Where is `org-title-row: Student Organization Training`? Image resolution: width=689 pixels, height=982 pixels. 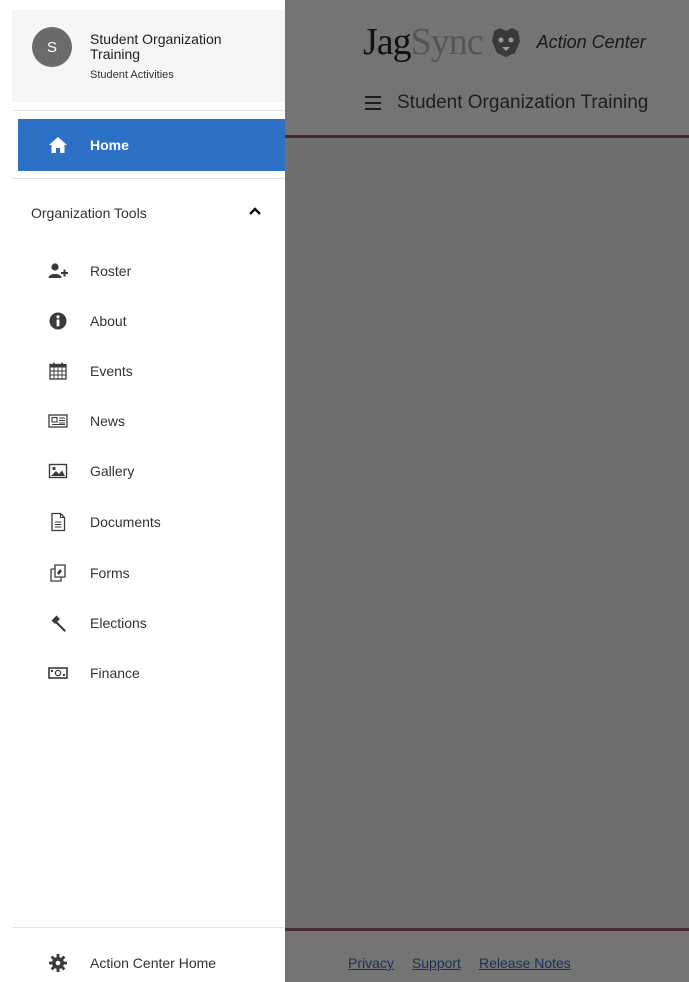
org-title-row: Student Organization Training is located at coordinates (506, 103).